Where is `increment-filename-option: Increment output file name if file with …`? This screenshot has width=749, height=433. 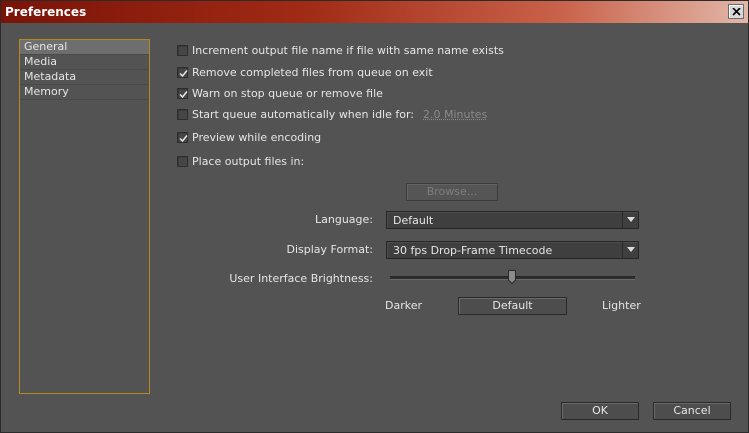 increment-filename-option: Increment output file name if file with … is located at coordinates (340, 50).